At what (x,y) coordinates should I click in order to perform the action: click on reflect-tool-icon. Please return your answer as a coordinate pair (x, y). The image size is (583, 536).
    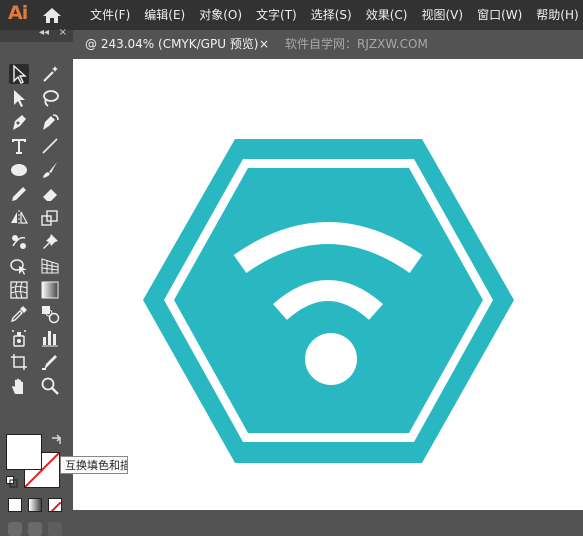
    Looking at the image, I should click on (19, 218).